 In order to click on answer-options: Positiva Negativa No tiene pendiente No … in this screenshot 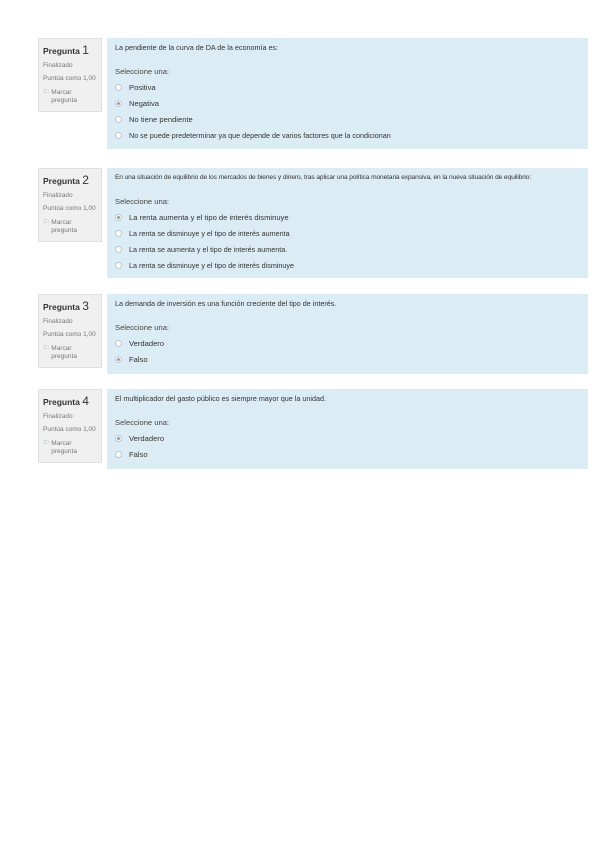, I will do `click(347, 111)`.